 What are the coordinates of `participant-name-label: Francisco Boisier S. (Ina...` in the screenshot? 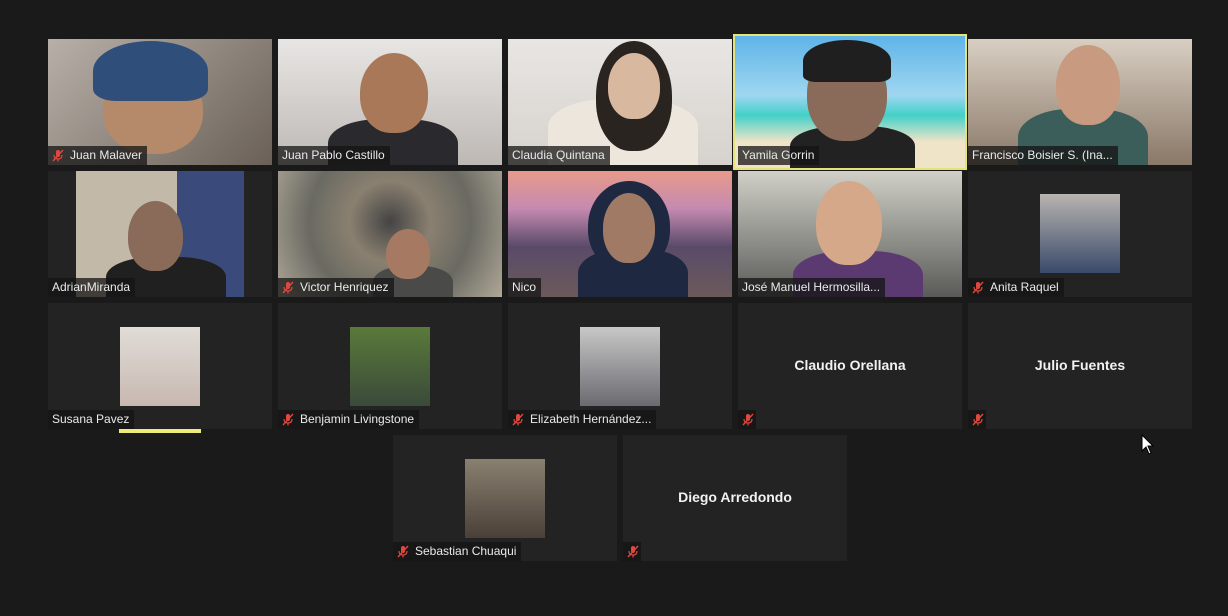 It's located at (1043, 155).